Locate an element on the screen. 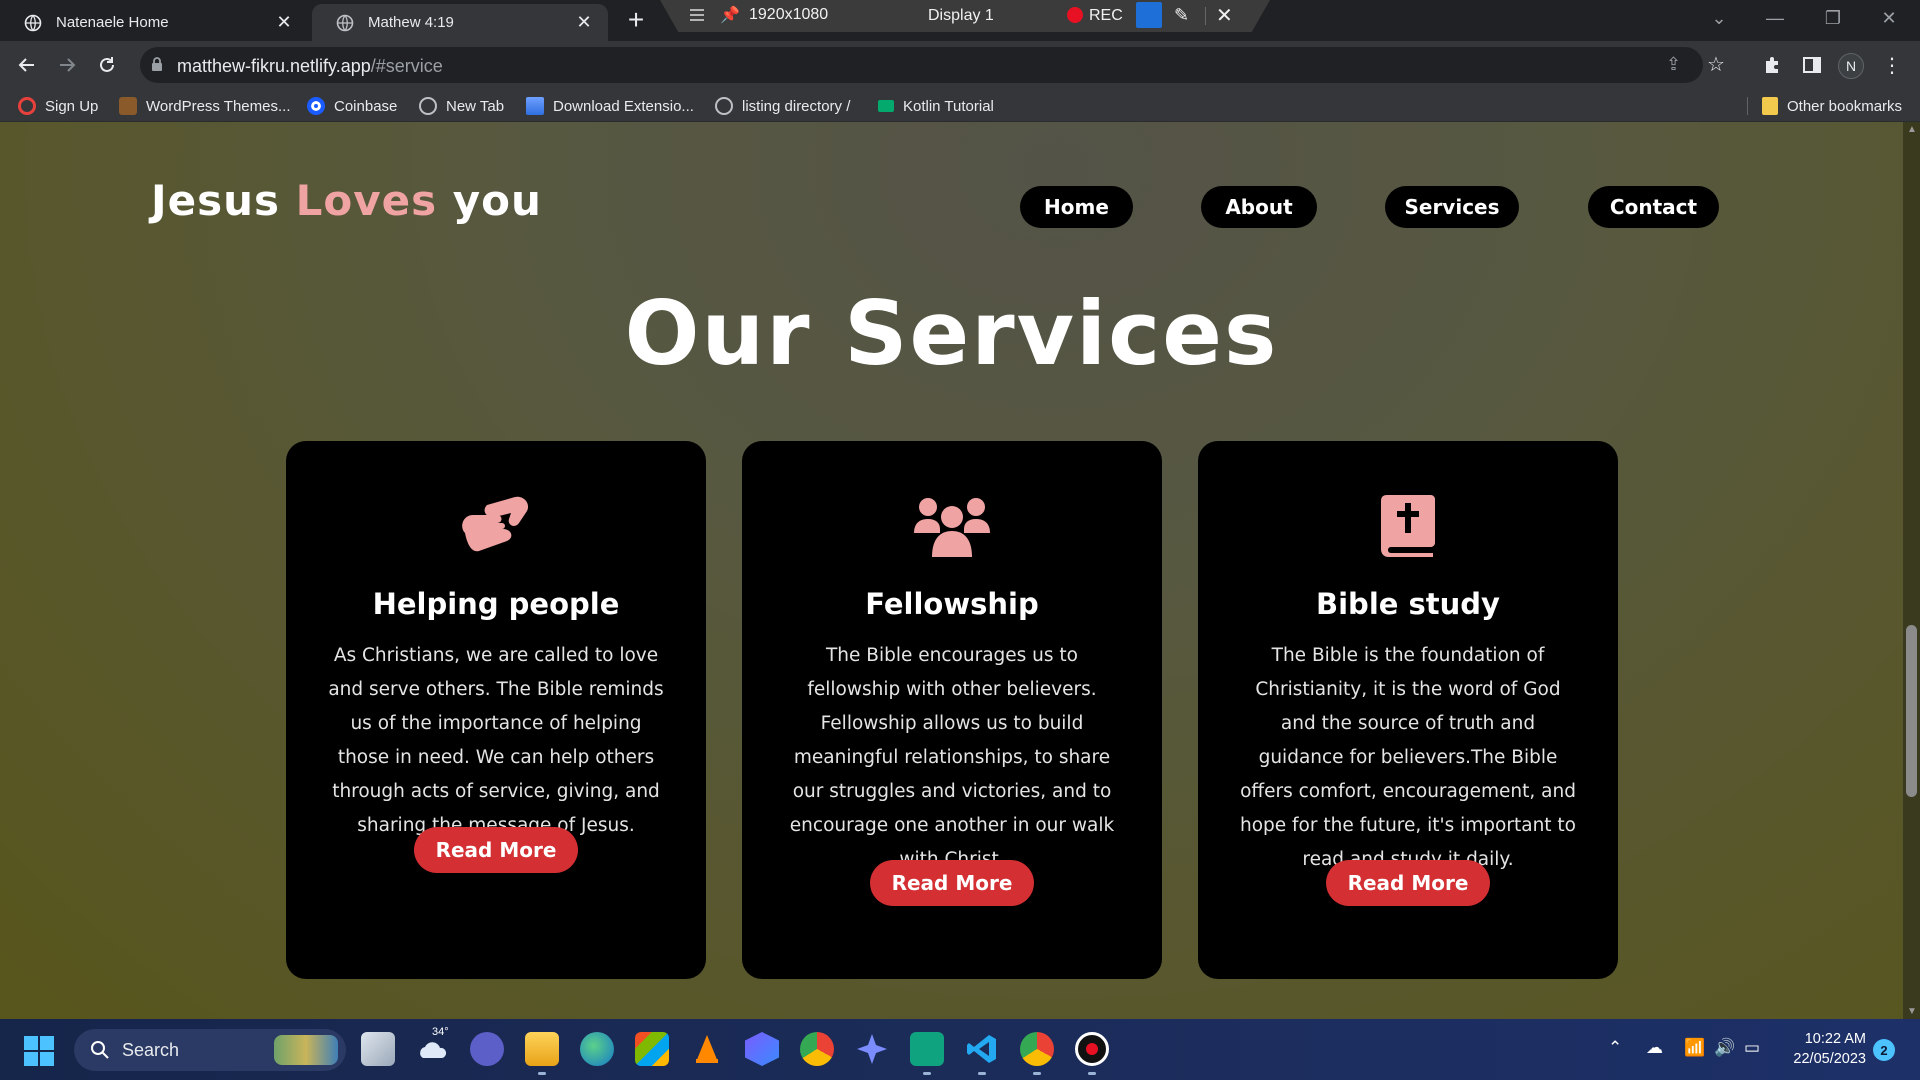  page-scrollbar: ▲ ▼ is located at coordinates (1911, 570).